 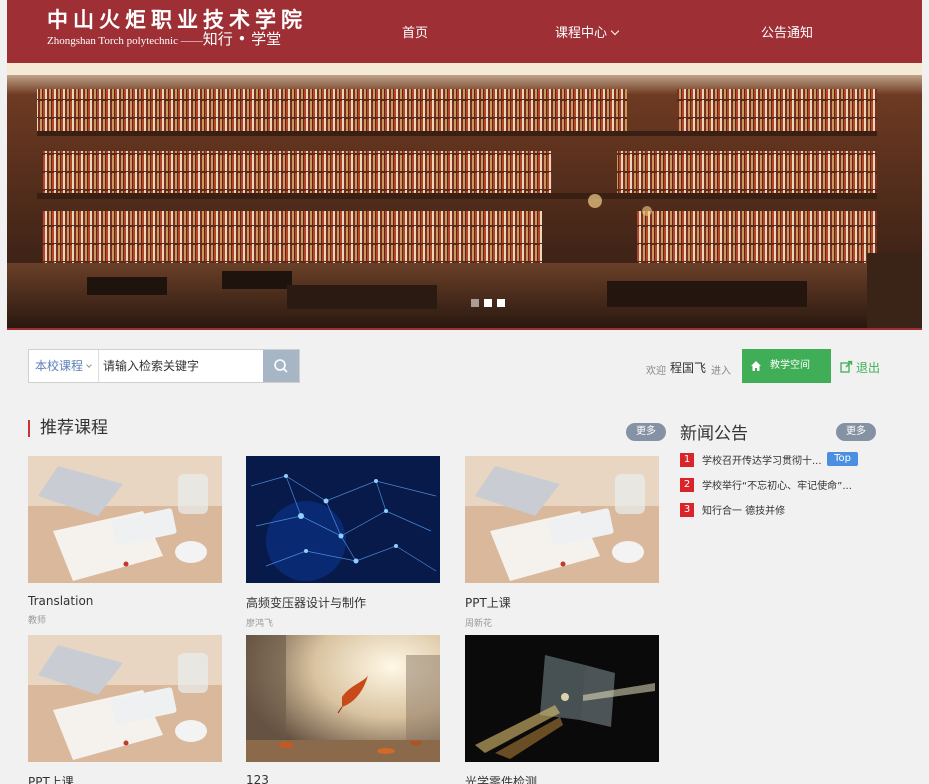 I want to click on course-card: PPT上课, so click(x=125, y=709).